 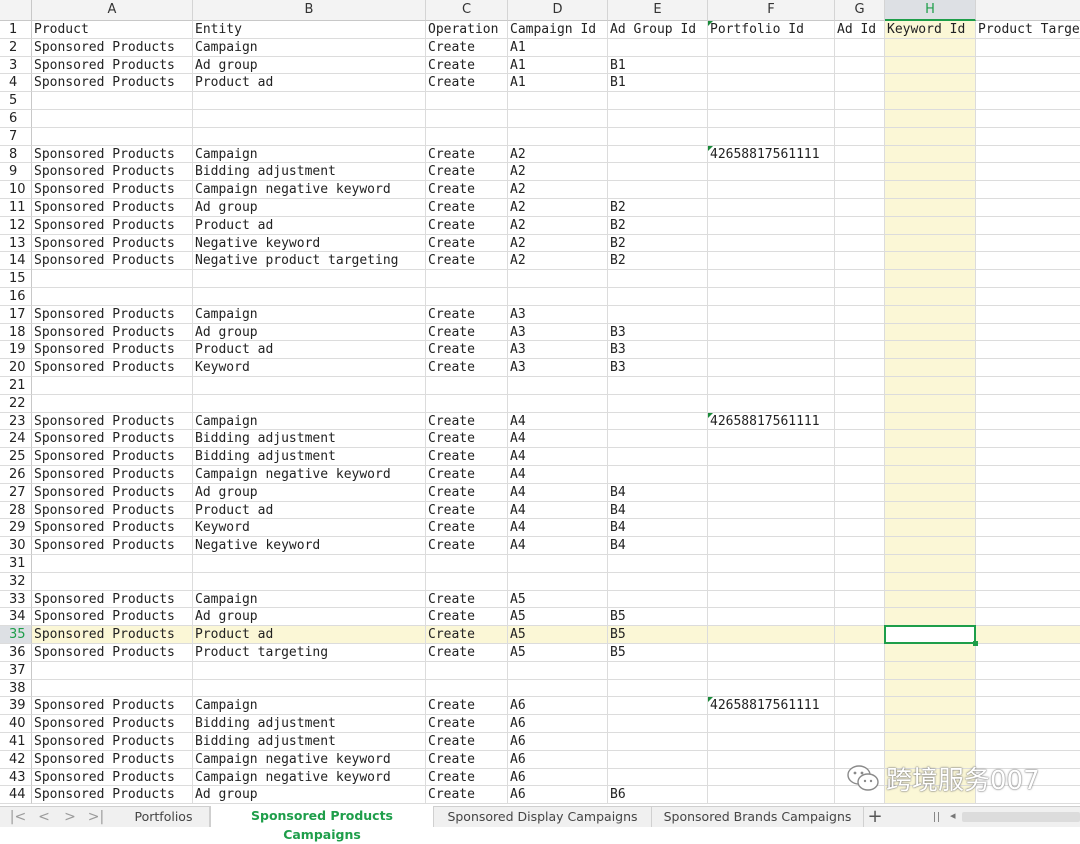 I want to click on column-header-b: B, so click(x=309, y=10).